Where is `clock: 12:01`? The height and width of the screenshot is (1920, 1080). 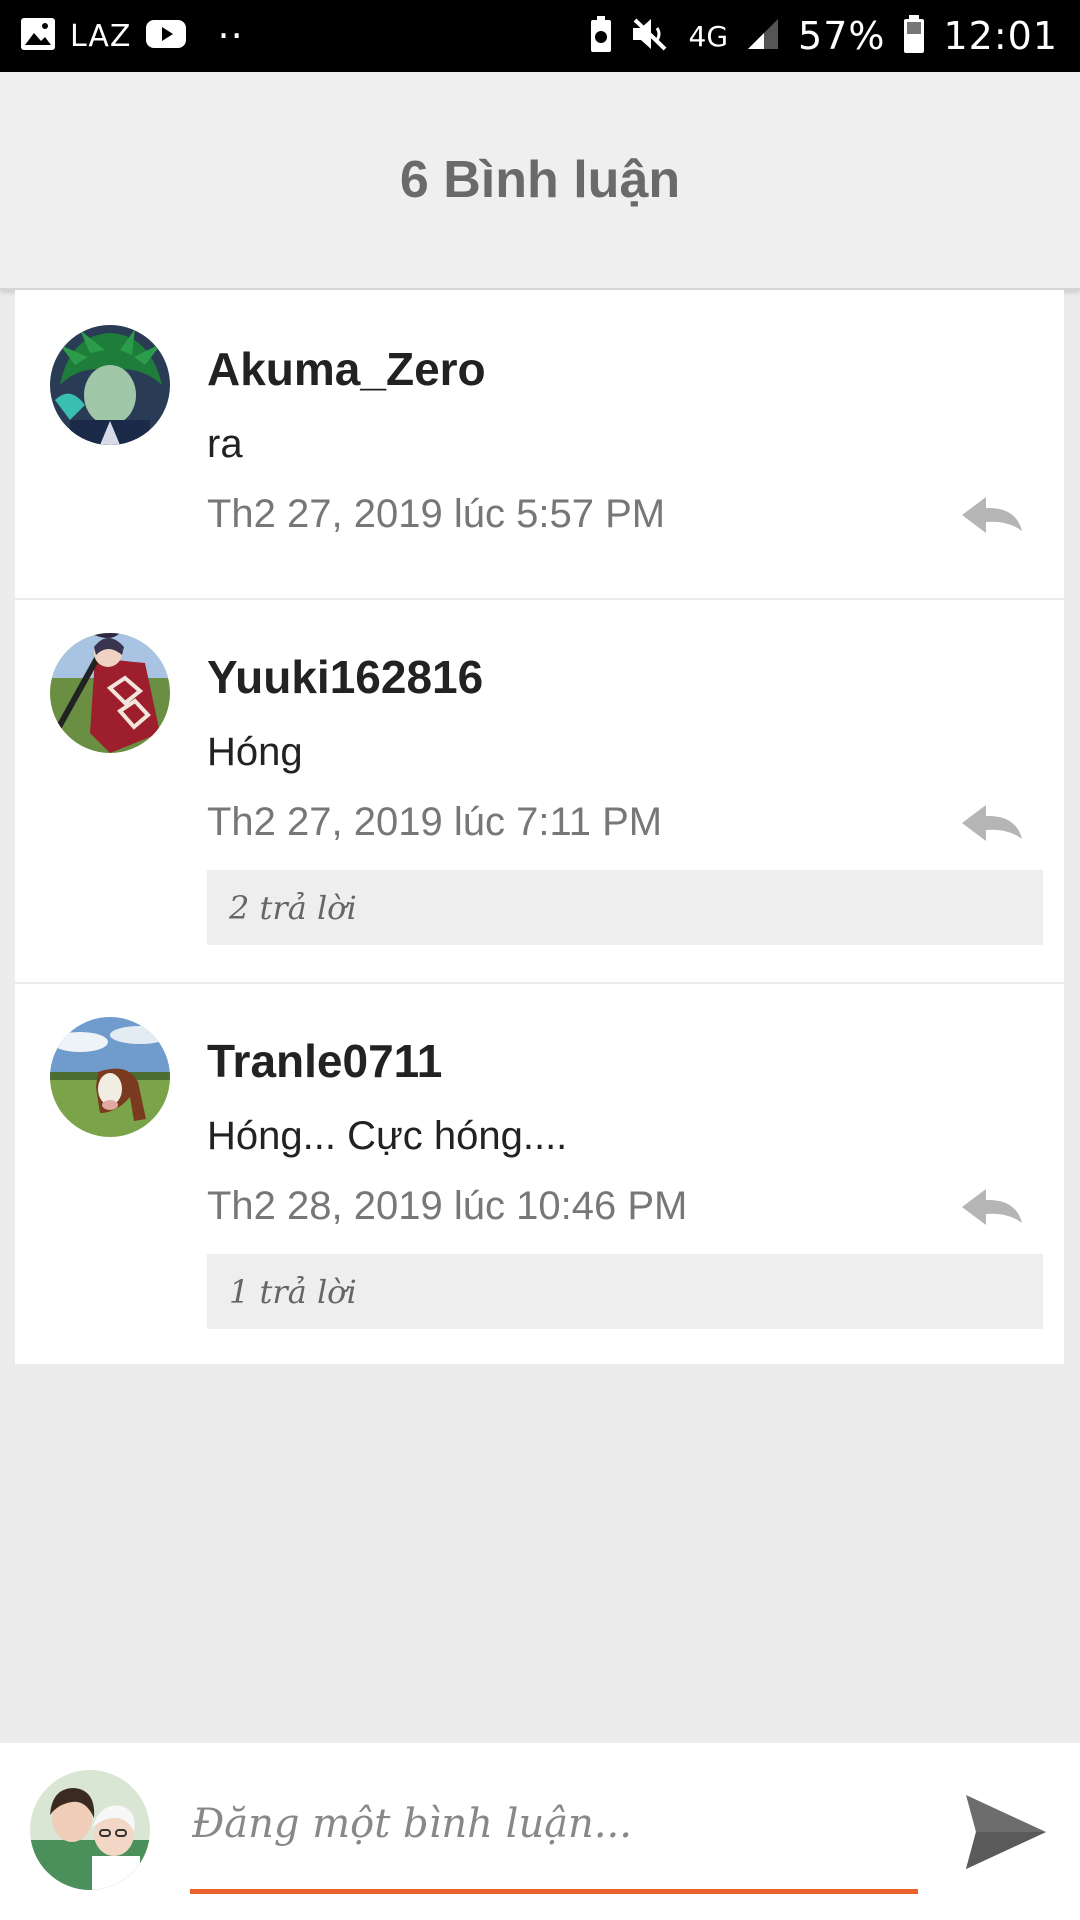 clock: 12:01 is located at coordinates (1000, 36).